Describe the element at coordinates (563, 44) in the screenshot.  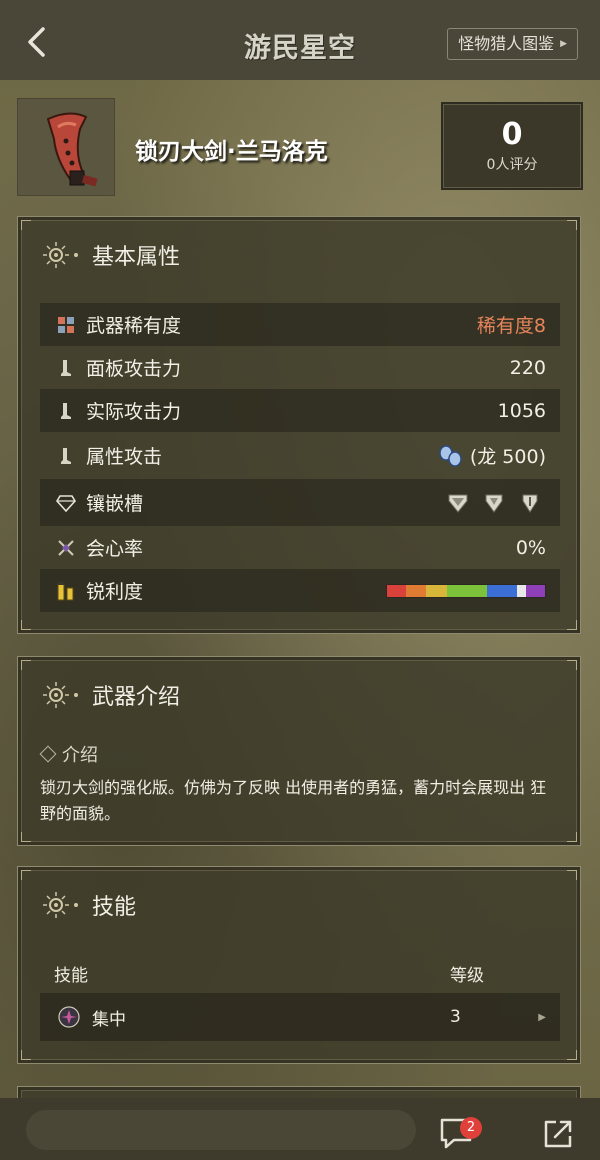
I see `caret-right-icon: ▶` at that location.